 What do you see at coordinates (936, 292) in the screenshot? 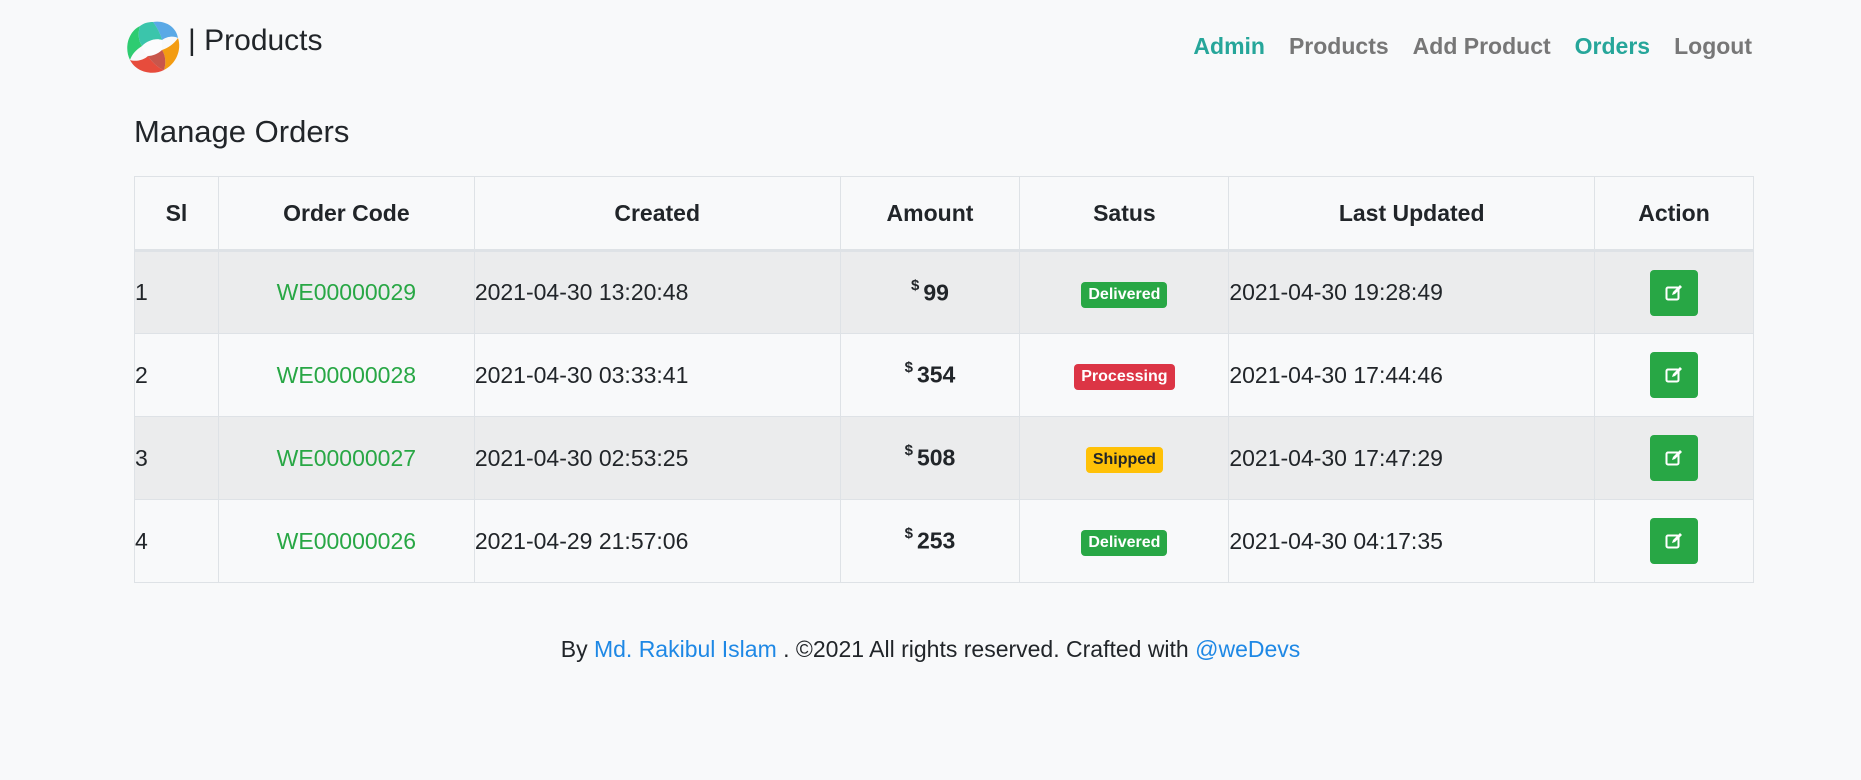
I see `amount-value: 99` at bounding box center [936, 292].